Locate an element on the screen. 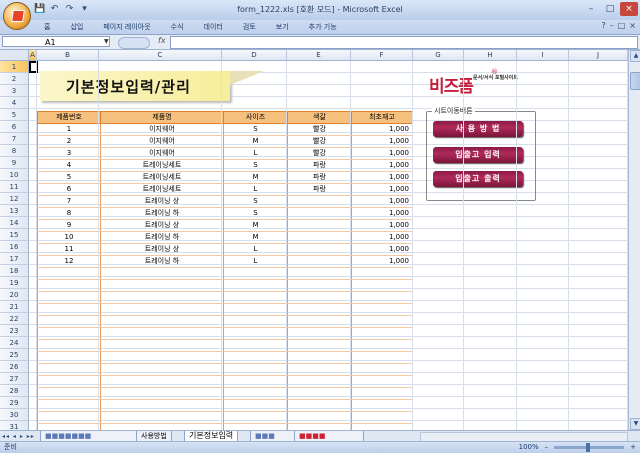  scroll-up-icon: ▲ is located at coordinates (635, 56).